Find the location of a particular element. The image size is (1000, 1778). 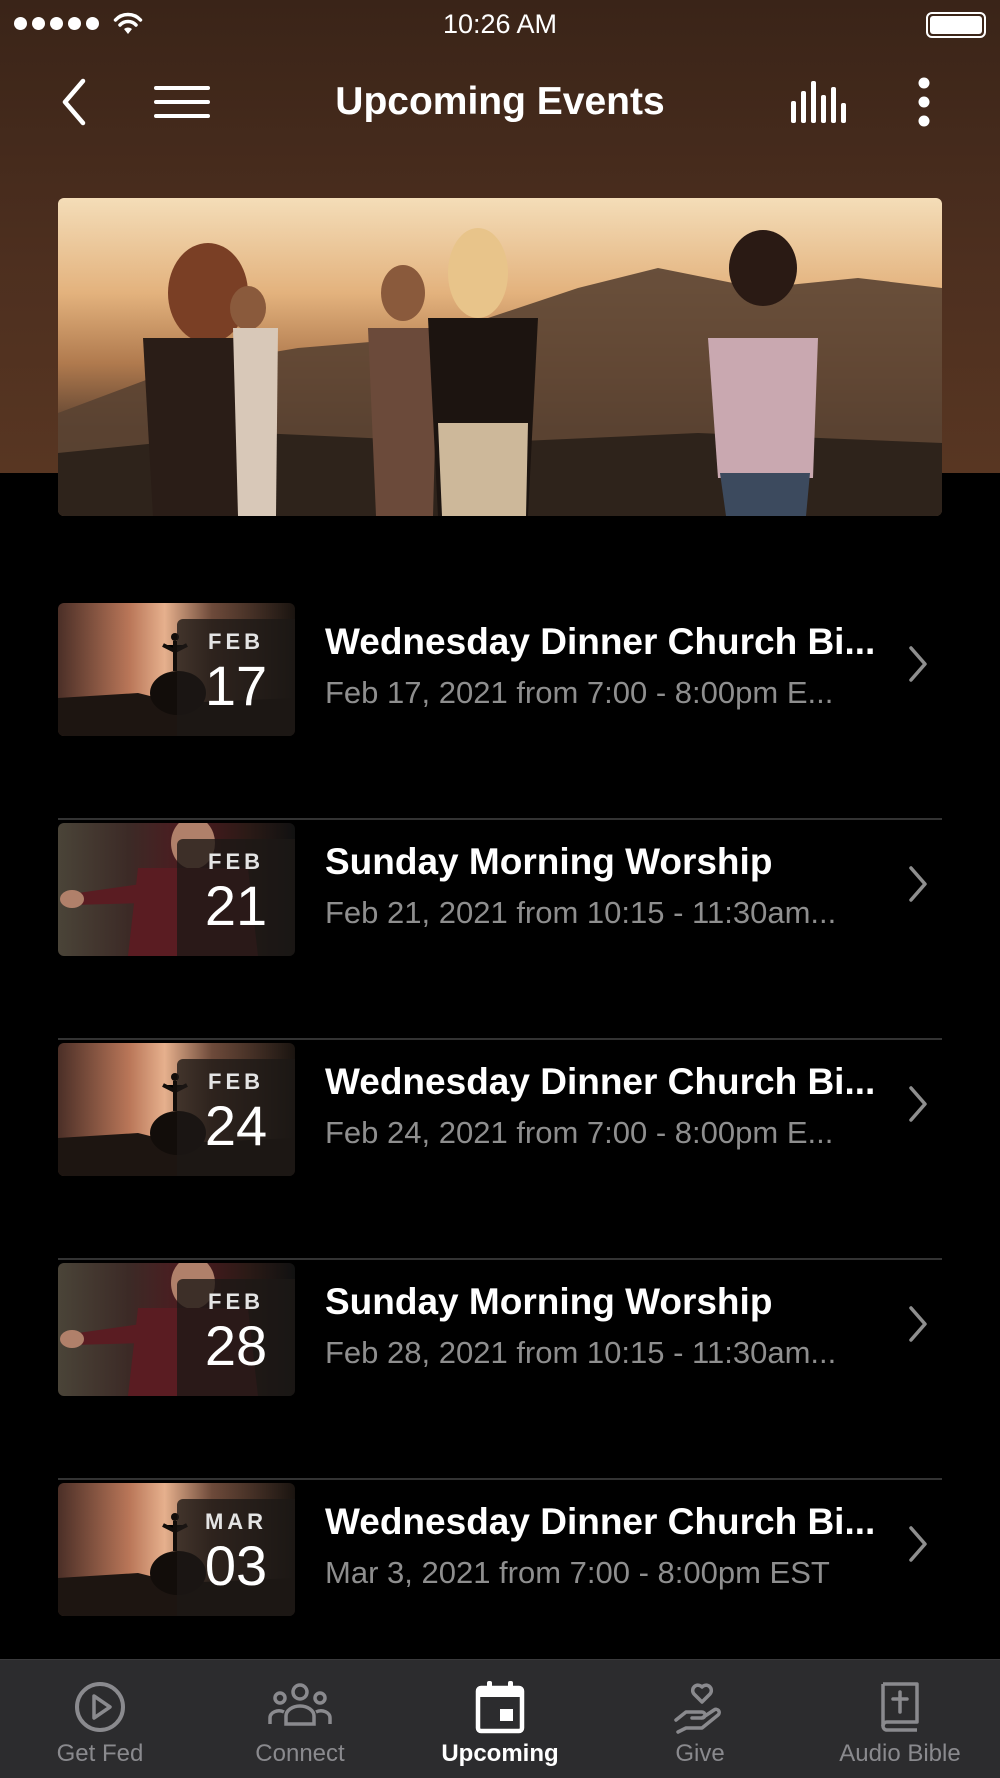

people-icon is located at coordinates (300, 1704).